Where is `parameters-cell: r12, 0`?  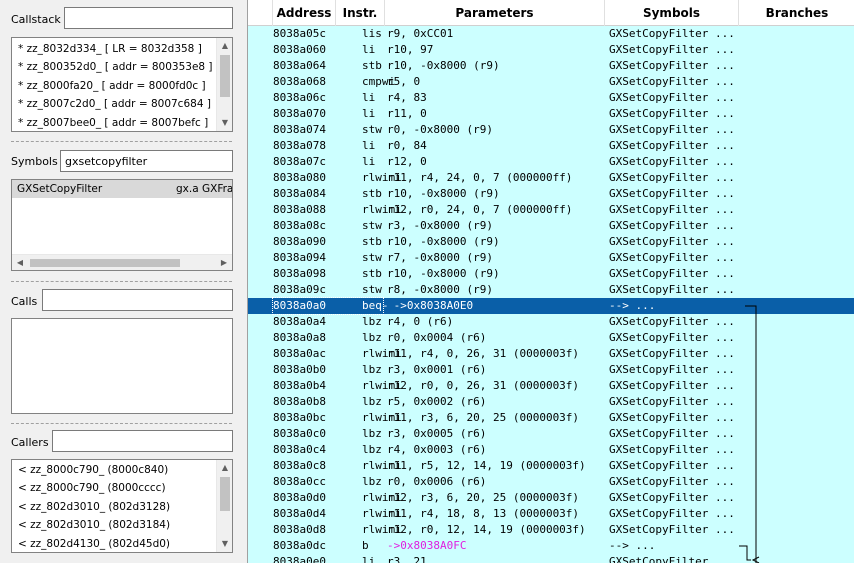
parameters-cell: r12, 0 is located at coordinates (407, 161).